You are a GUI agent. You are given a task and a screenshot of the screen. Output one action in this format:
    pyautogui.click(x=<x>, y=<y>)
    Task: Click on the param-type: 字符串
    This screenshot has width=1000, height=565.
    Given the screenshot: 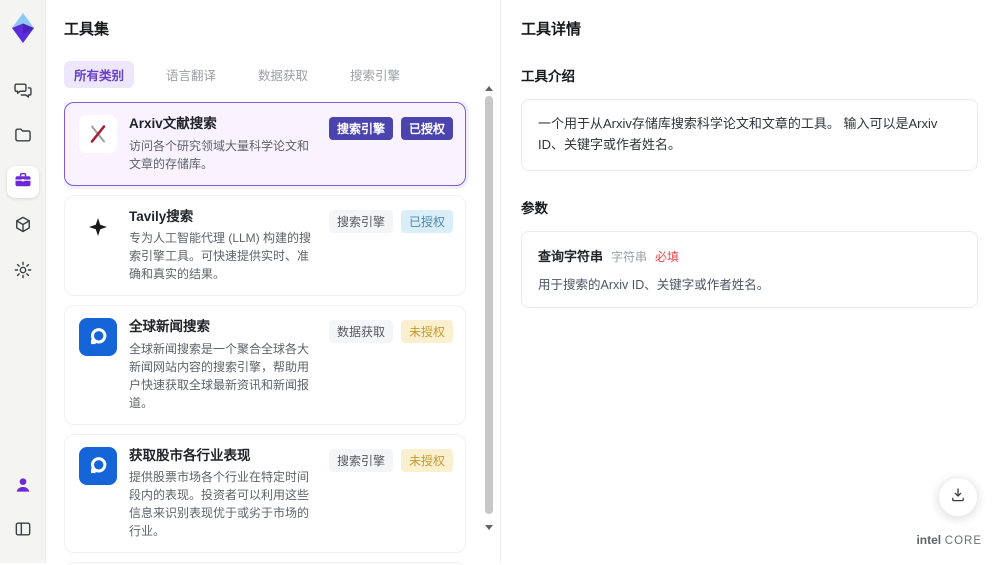 What is the action you would take?
    pyautogui.click(x=629, y=256)
    